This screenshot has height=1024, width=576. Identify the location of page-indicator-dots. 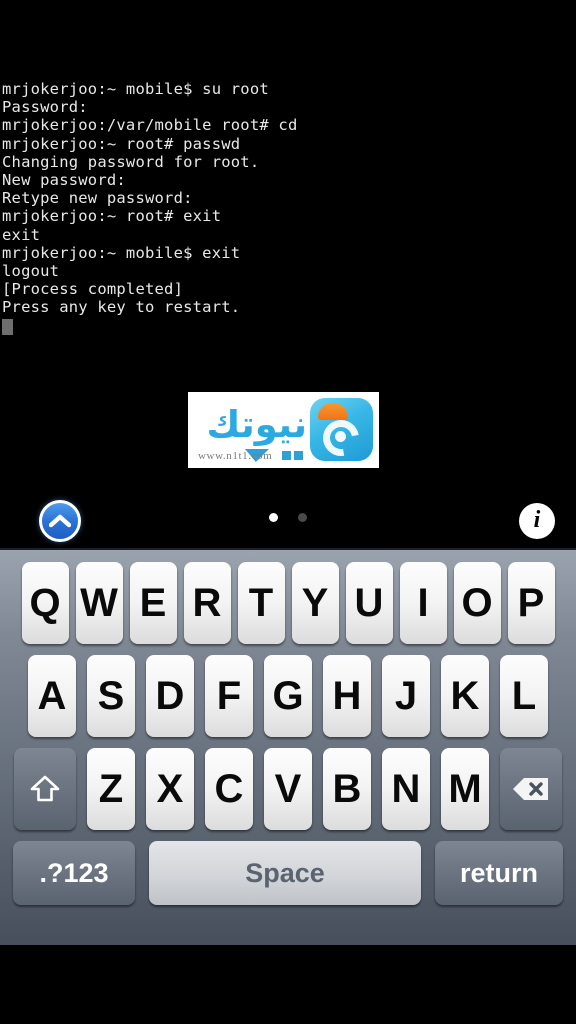
(288, 517).